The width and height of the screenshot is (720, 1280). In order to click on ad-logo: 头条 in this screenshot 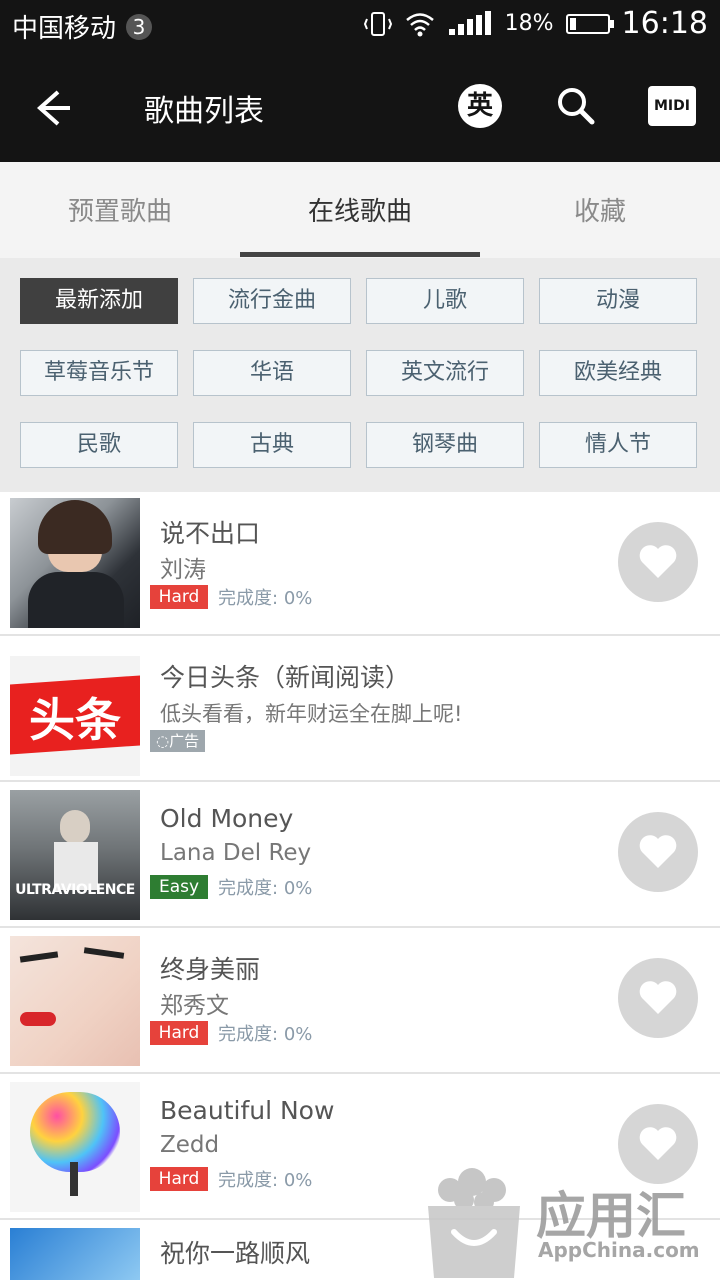, I will do `click(75, 716)`.